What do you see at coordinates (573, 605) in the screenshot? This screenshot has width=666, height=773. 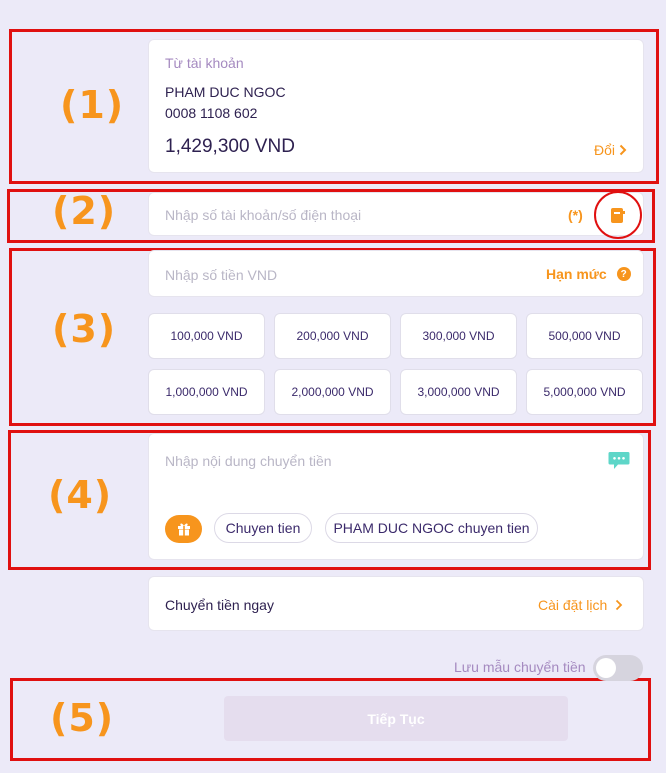 I see `set-schedule-label: Cài đặt lịch` at bounding box center [573, 605].